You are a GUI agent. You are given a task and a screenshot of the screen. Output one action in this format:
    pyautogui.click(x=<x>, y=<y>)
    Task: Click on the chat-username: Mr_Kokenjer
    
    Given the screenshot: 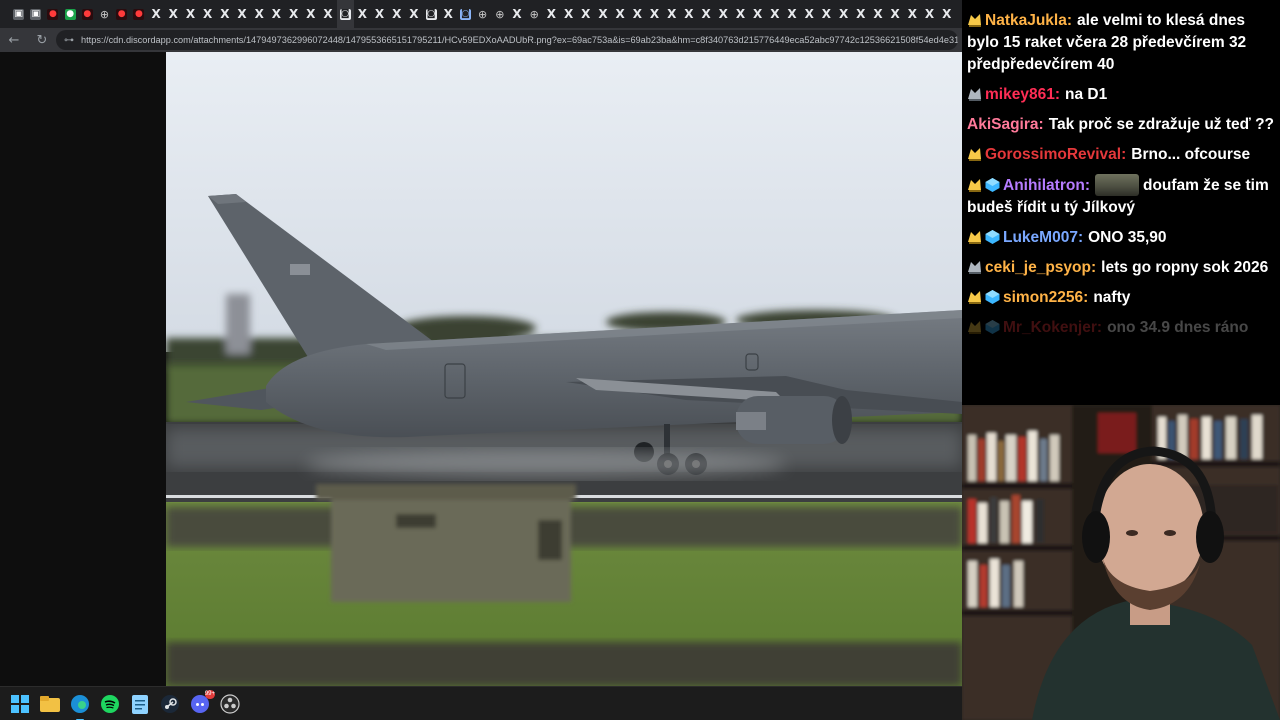 What is the action you would take?
    pyautogui.click(x=1050, y=327)
    